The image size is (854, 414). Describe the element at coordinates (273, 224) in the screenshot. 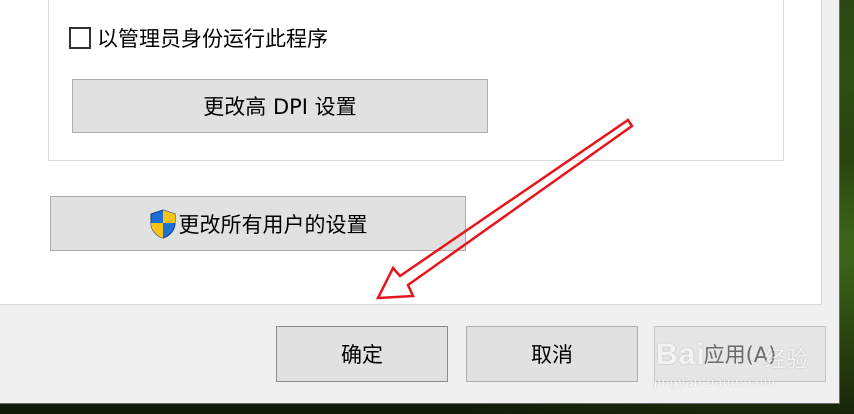

I see `change-settings-for-all-users-label: 更改所有用户的设置` at that location.